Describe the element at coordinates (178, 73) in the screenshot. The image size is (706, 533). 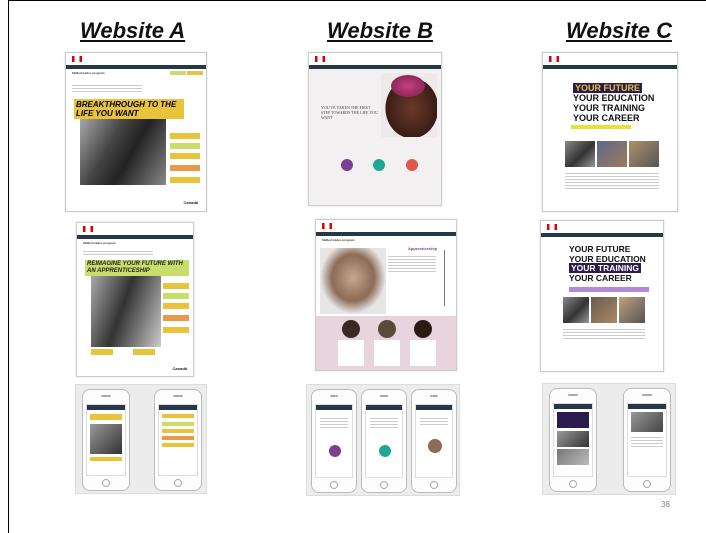
I see `tag-green` at that location.